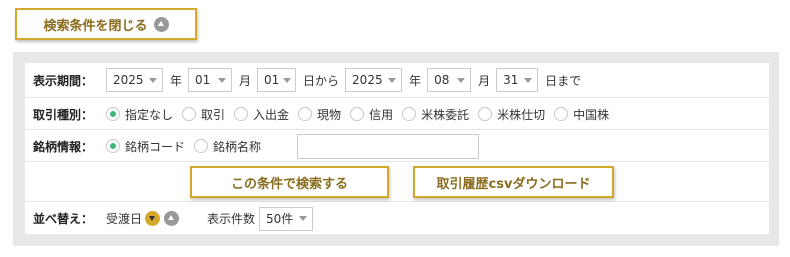 The height and width of the screenshot is (257, 790). What do you see at coordinates (162, 218) in the screenshot?
I see `sort-order-controls` at bounding box center [162, 218].